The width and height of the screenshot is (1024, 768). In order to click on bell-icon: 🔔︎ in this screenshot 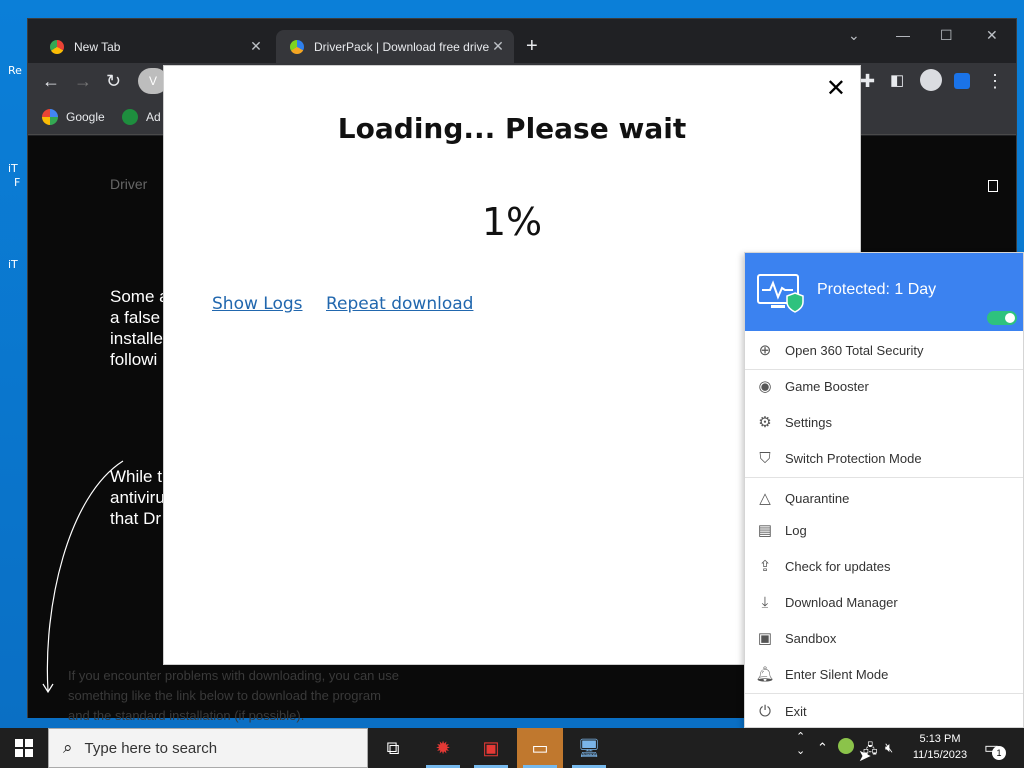, I will do `click(765, 674)`.